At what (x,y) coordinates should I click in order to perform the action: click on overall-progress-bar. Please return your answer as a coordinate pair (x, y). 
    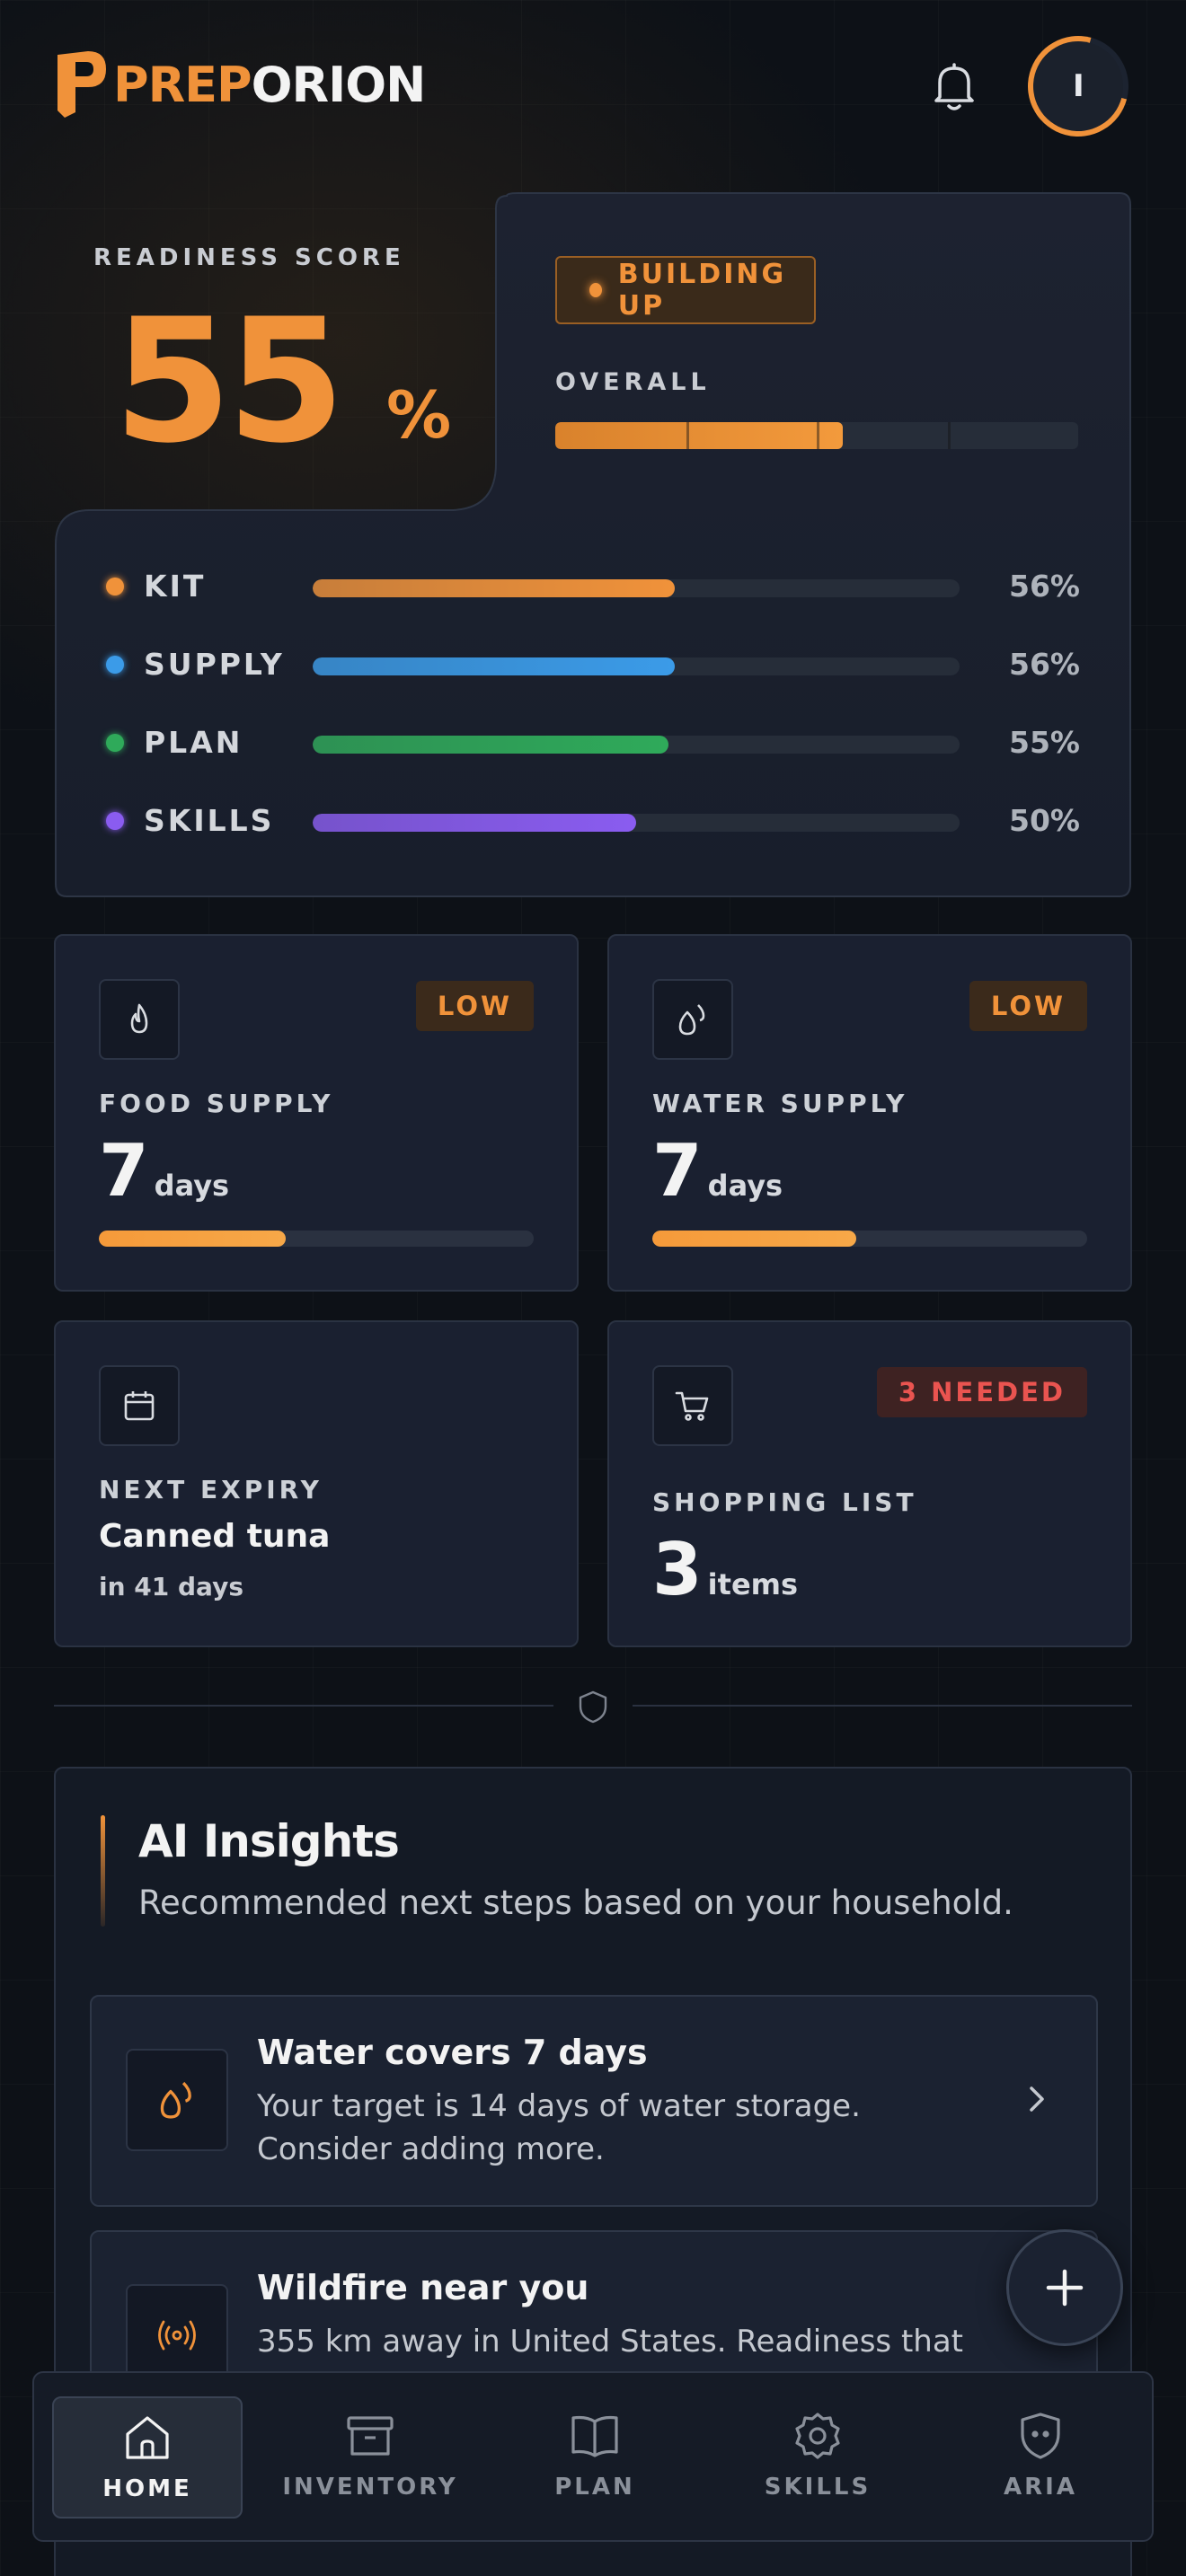
    Looking at the image, I should click on (816, 435).